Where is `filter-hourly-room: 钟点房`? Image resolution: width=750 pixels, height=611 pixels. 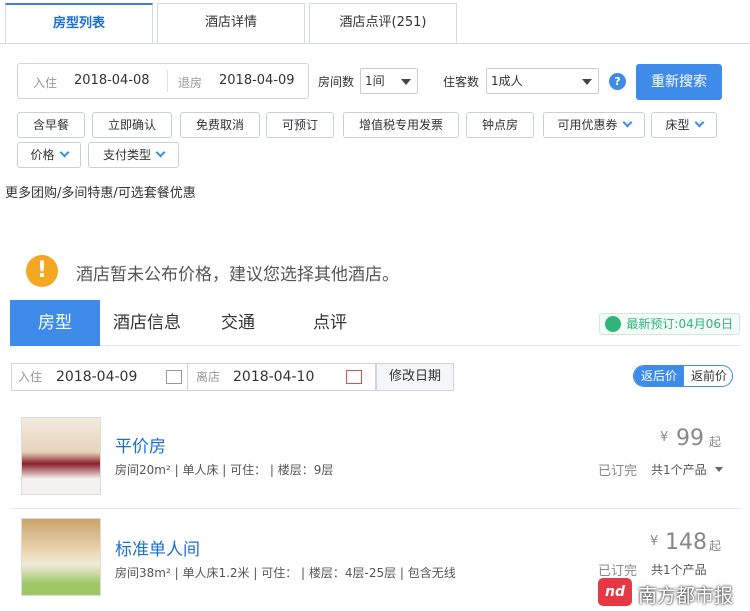 filter-hourly-room: 钟点房 is located at coordinates (500, 125).